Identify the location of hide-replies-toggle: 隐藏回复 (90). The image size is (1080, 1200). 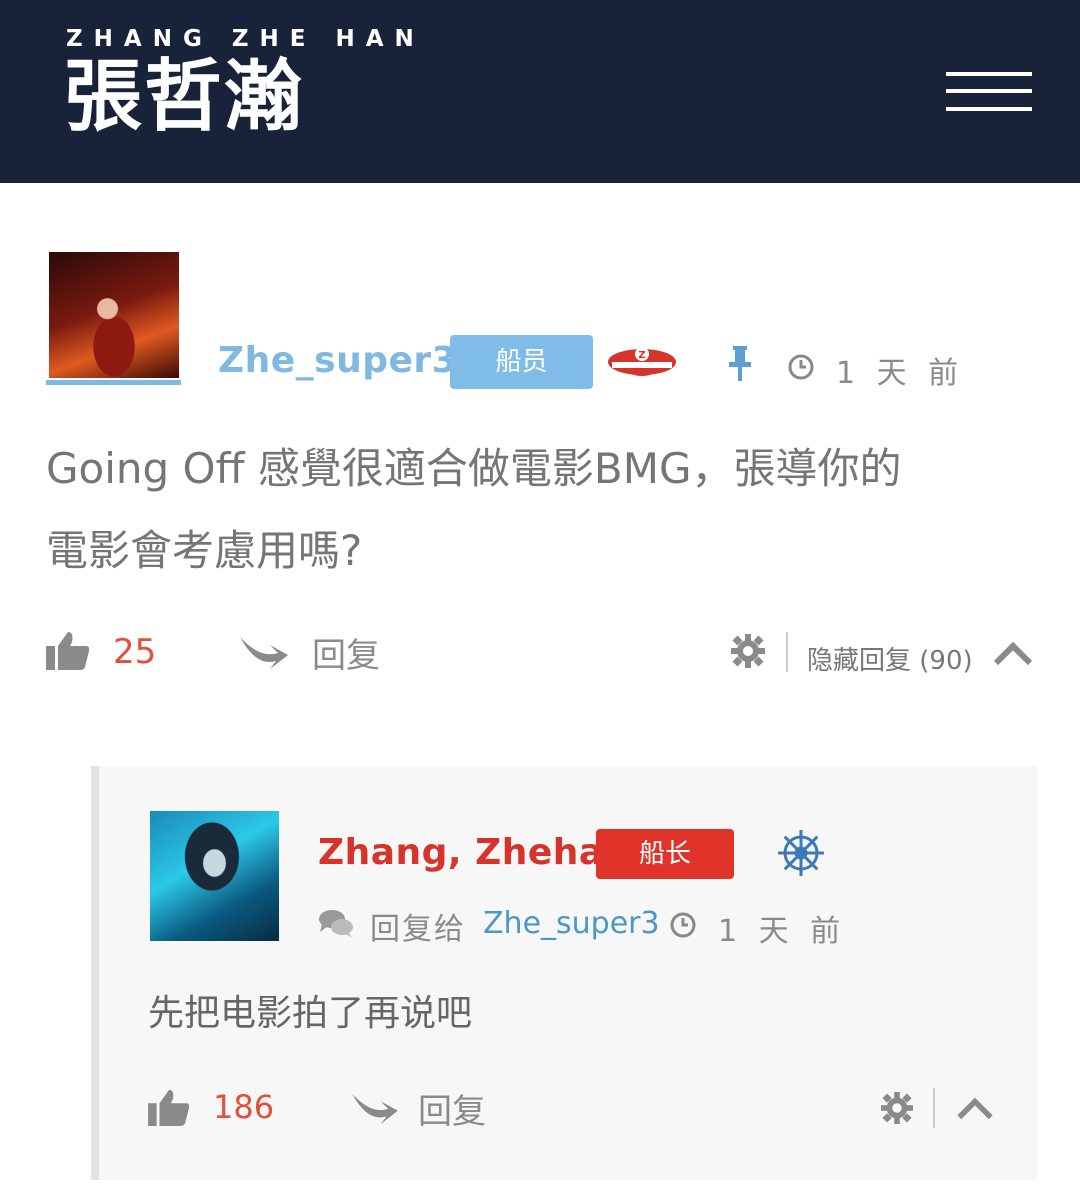
(890, 658).